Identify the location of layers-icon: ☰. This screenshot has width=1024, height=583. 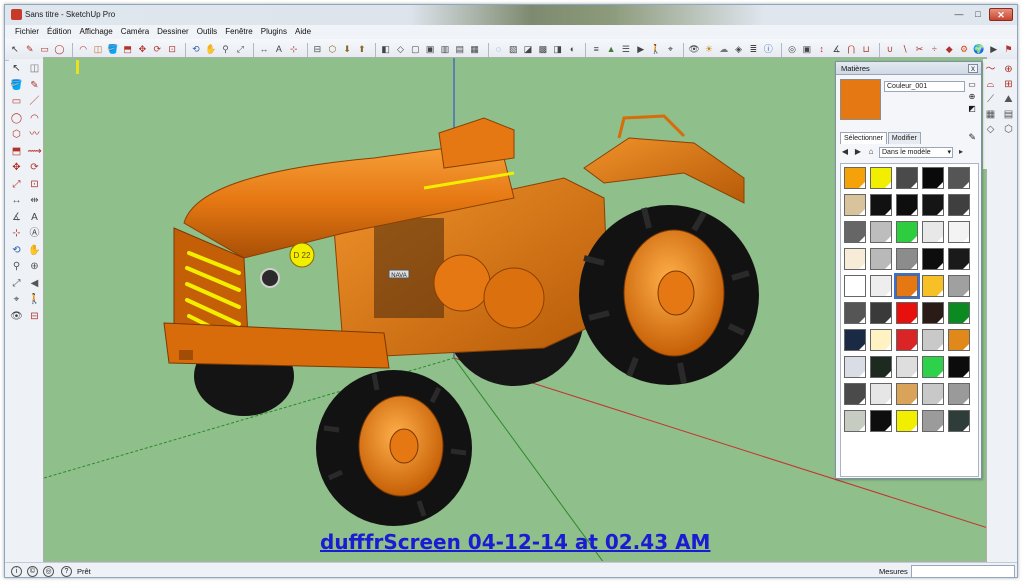
(626, 49).